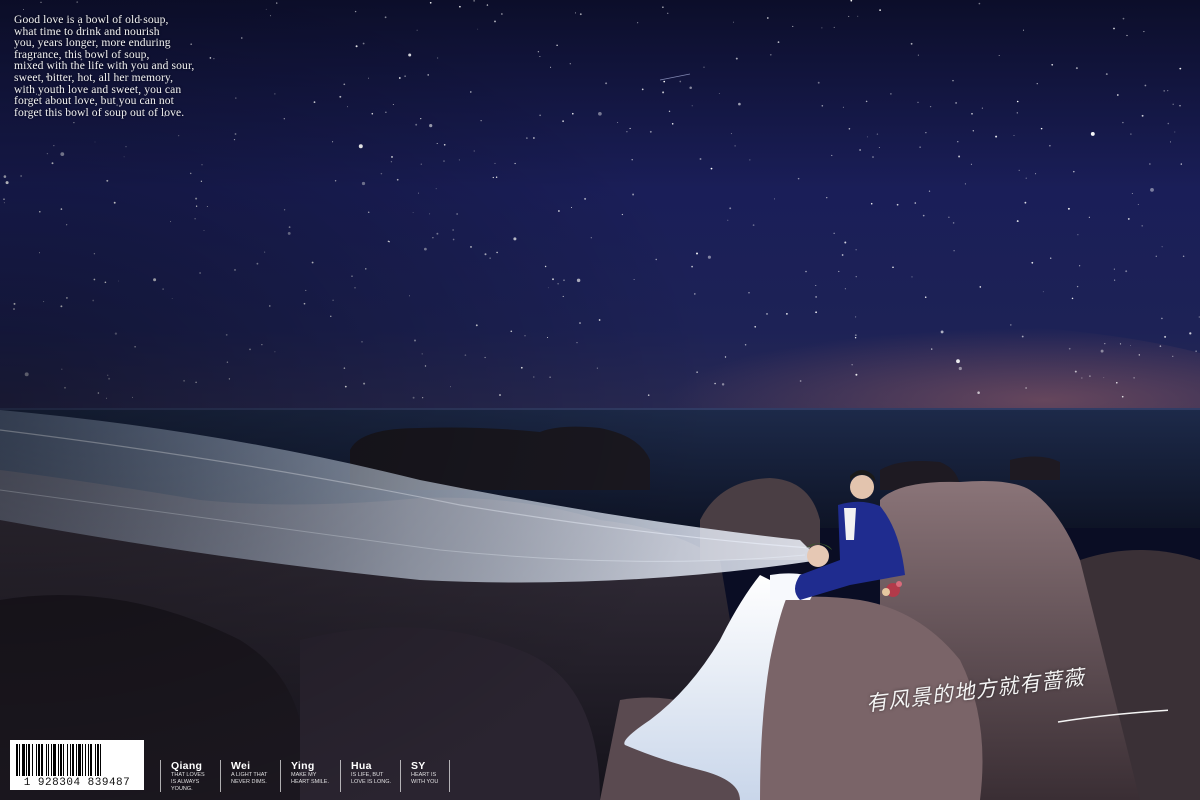  What do you see at coordinates (187, 766) in the screenshot?
I see `credit-name: Qiang` at bounding box center [187, 766].